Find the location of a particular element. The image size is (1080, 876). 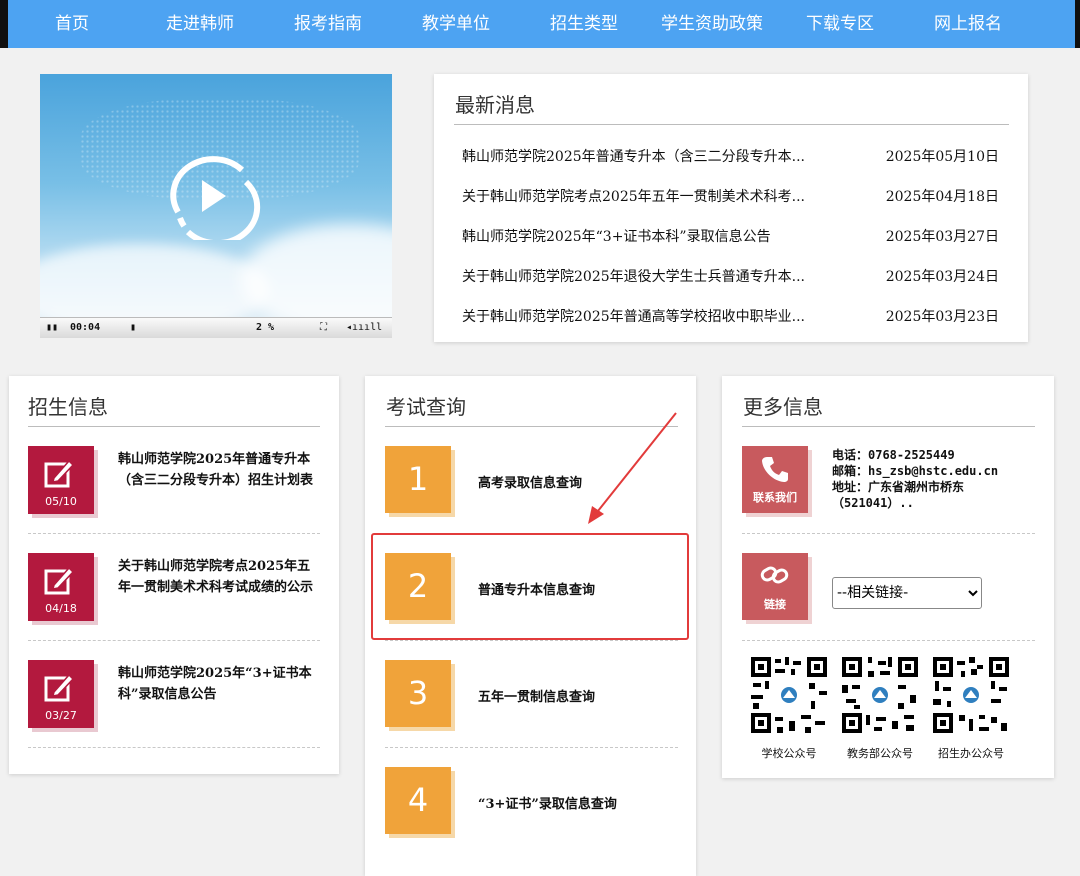

pause-icon: ▮▮ is located at coordinates (52, 327).